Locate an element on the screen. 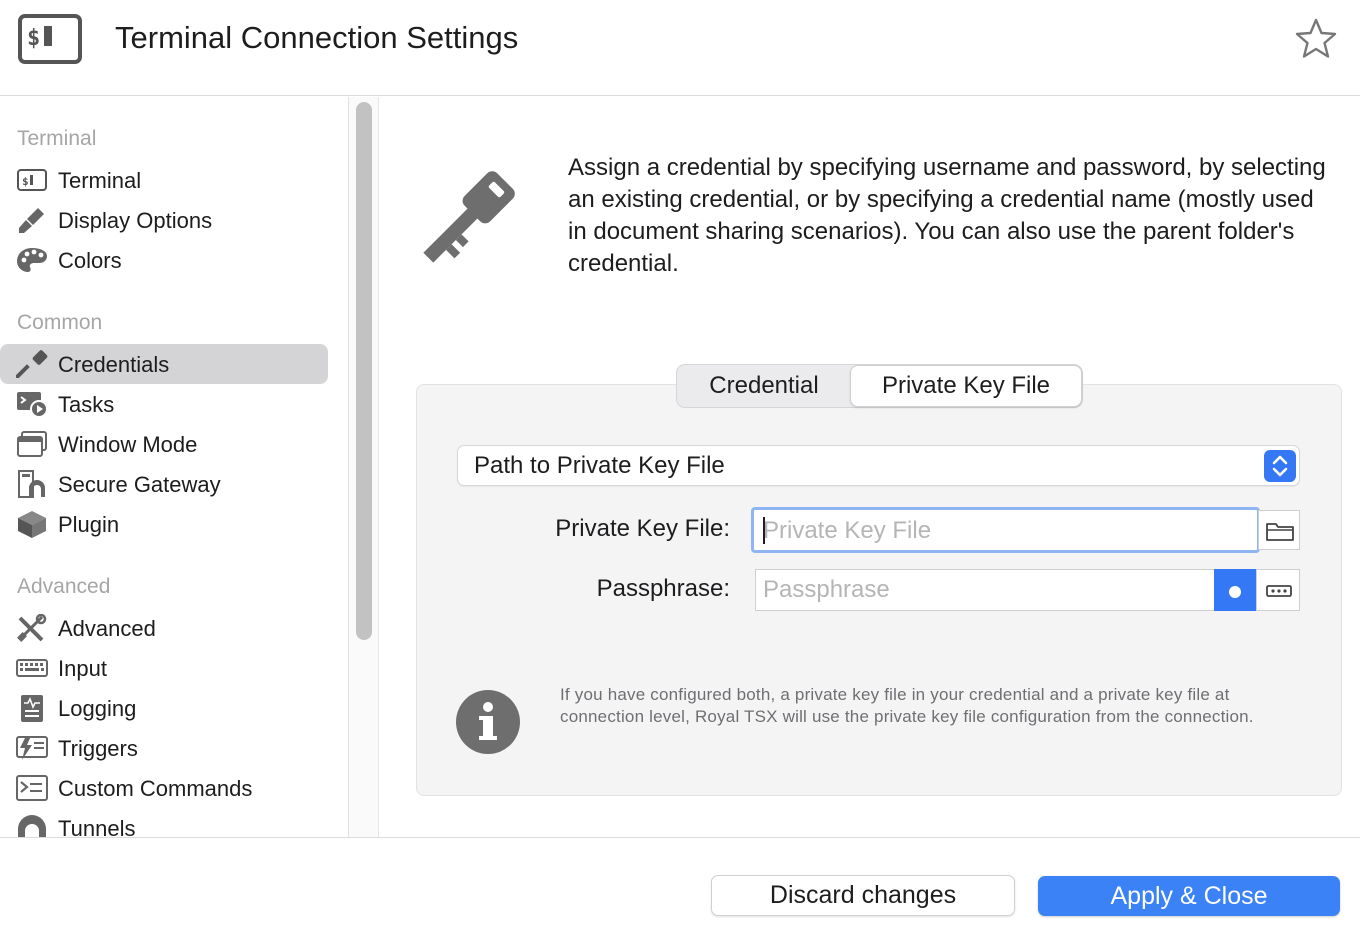 This screenshot has width=1360, height=944. sidebar-item-plugin: Plugin is located at coordinates (164, 524).